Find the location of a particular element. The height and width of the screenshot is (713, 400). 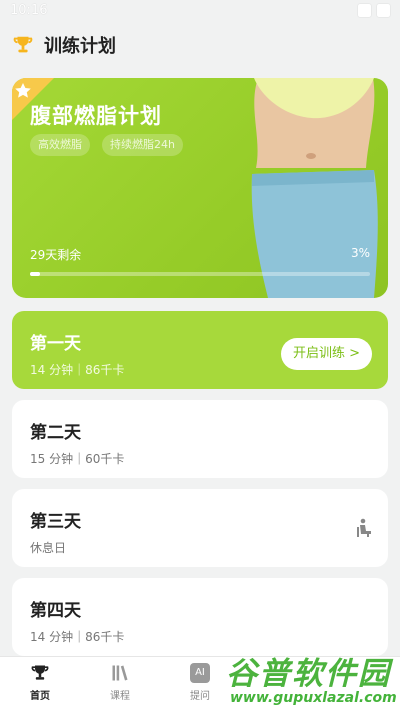

day-duration-calories: 15 分钟｜60千卡 is located at coordinates (77, 459).